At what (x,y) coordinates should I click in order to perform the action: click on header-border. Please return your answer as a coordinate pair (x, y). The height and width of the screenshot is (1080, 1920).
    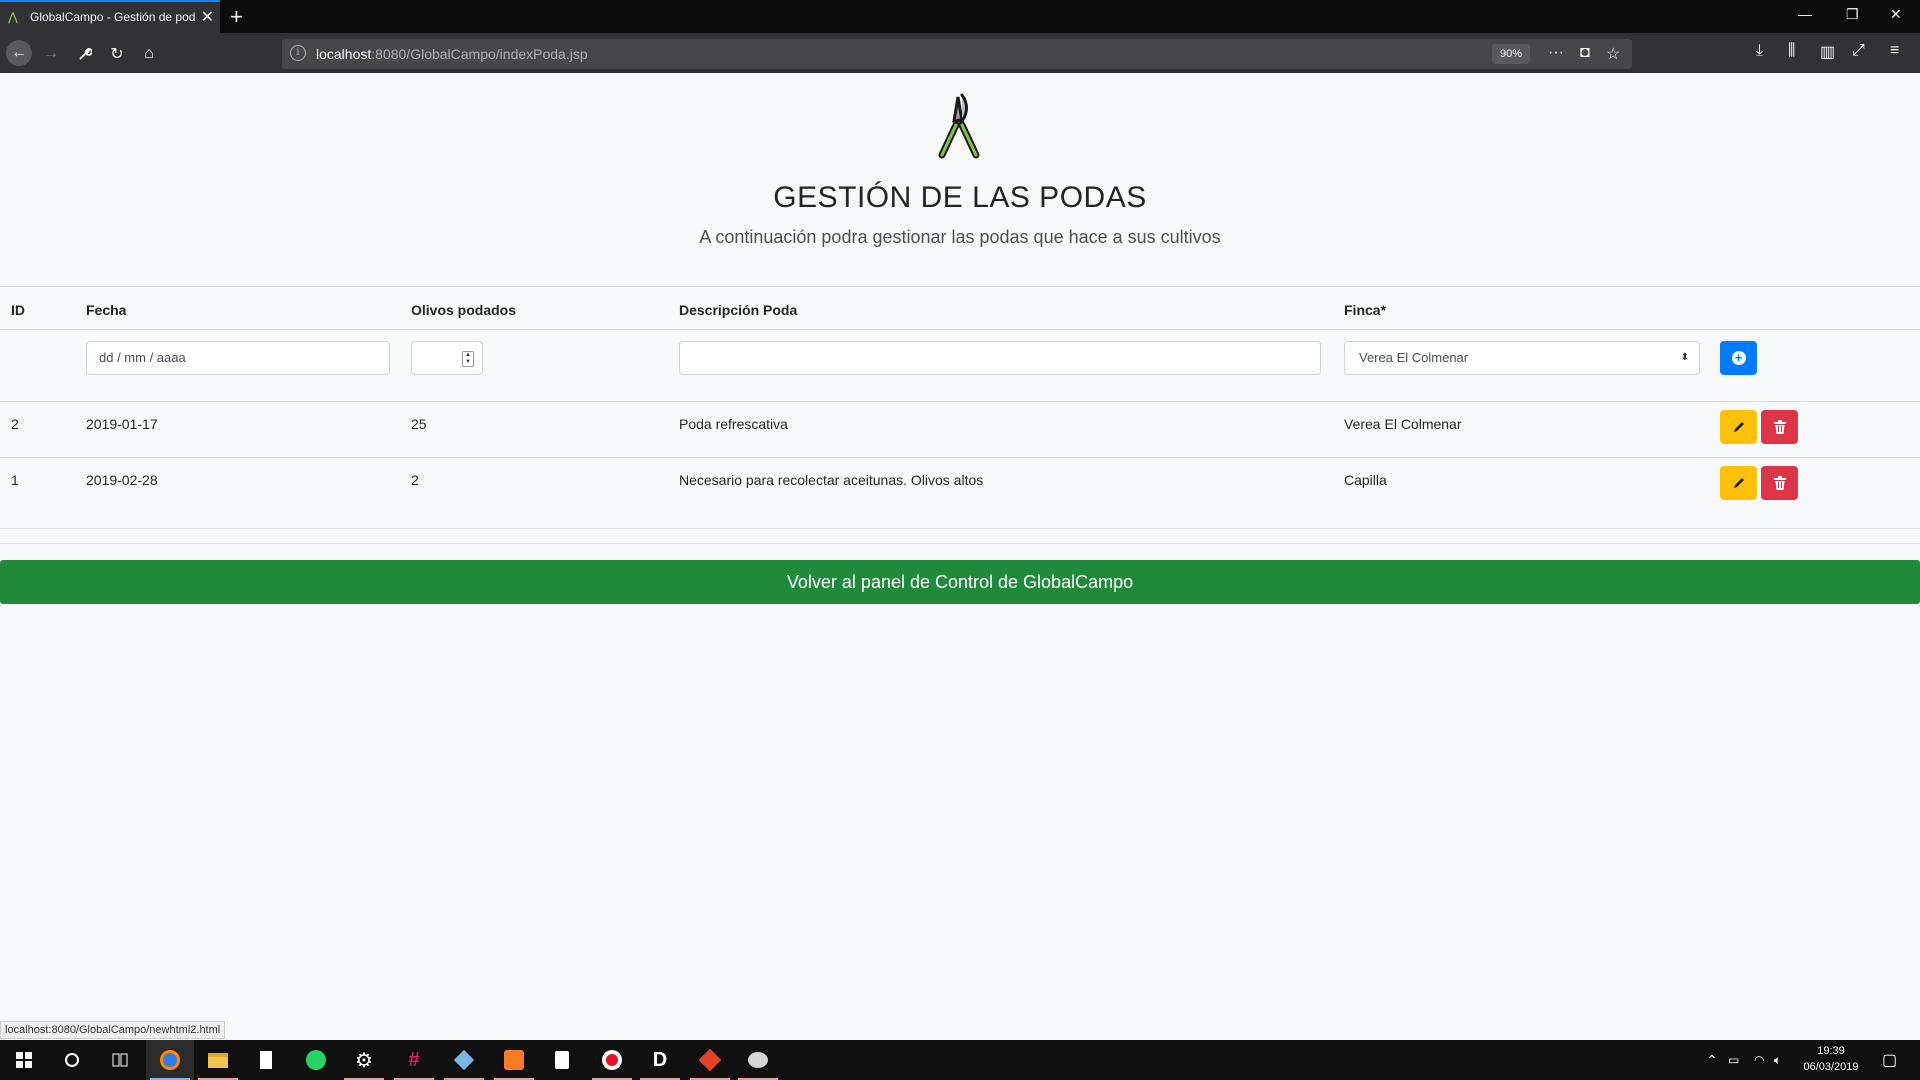
    Looking at the image, I should click on (960, 329).